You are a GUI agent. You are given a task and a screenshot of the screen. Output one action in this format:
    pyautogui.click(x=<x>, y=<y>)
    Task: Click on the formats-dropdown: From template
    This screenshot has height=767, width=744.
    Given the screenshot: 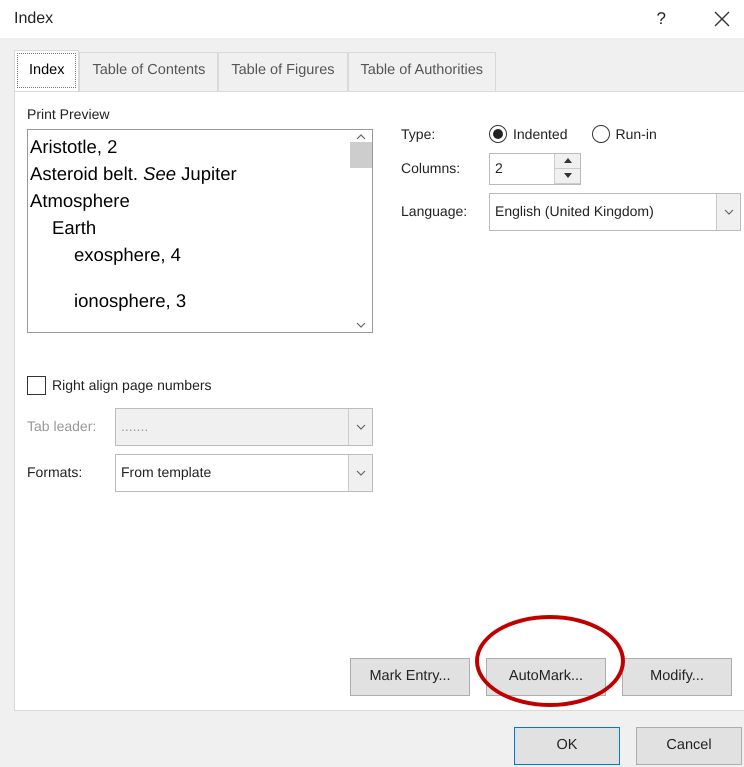 What is the action you would take?
    pyautogui.click(x=244, y=473)
    